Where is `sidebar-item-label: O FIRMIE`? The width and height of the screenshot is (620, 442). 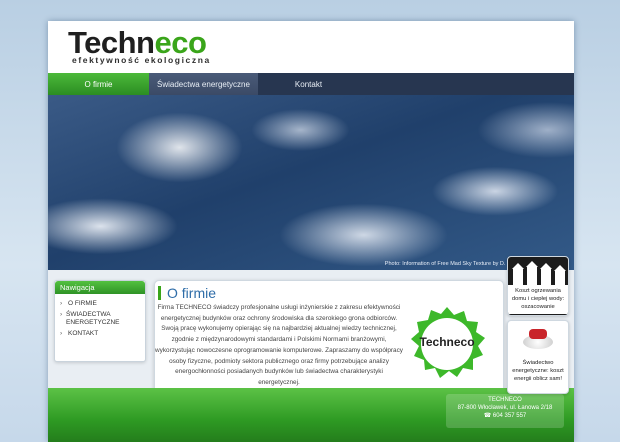 sidebar-item-label: O FIRMIE is located at coordinates (82, 303).